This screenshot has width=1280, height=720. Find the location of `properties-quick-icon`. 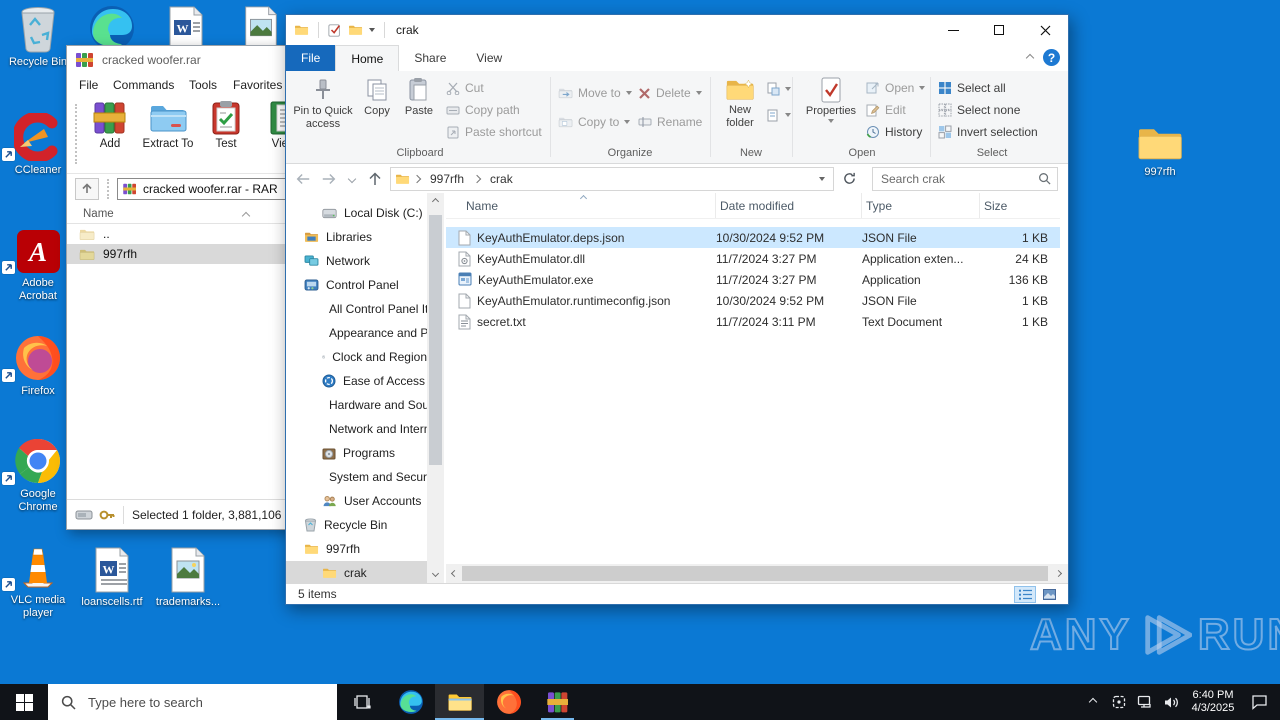

properties-quick-icon is located at coordinates (335, 30).